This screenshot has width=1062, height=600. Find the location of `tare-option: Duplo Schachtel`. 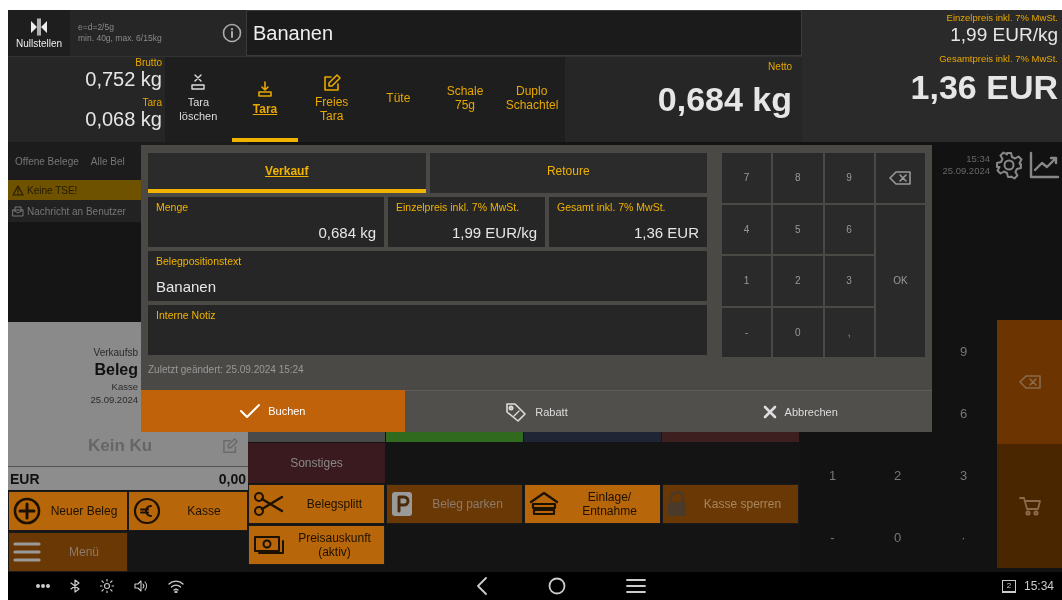

tare-option: Duplo Schachtel is located at coordinates (532, 99).